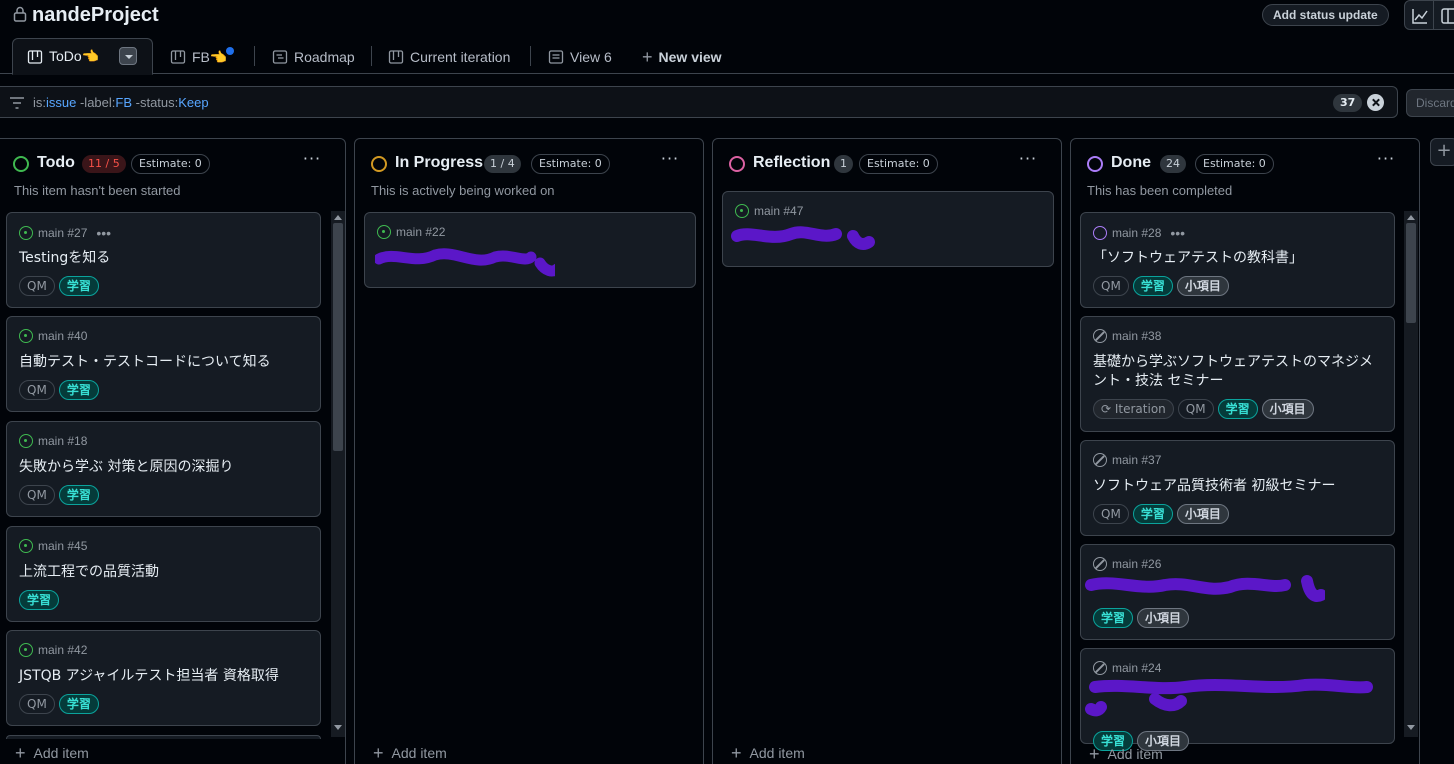 The width and height of the screenshot is (1454, 764). What do you see at coordinates (82, 56) in the screenshot?
I see `tab-todo: ToDo👈` at bounding box center [82, 56].